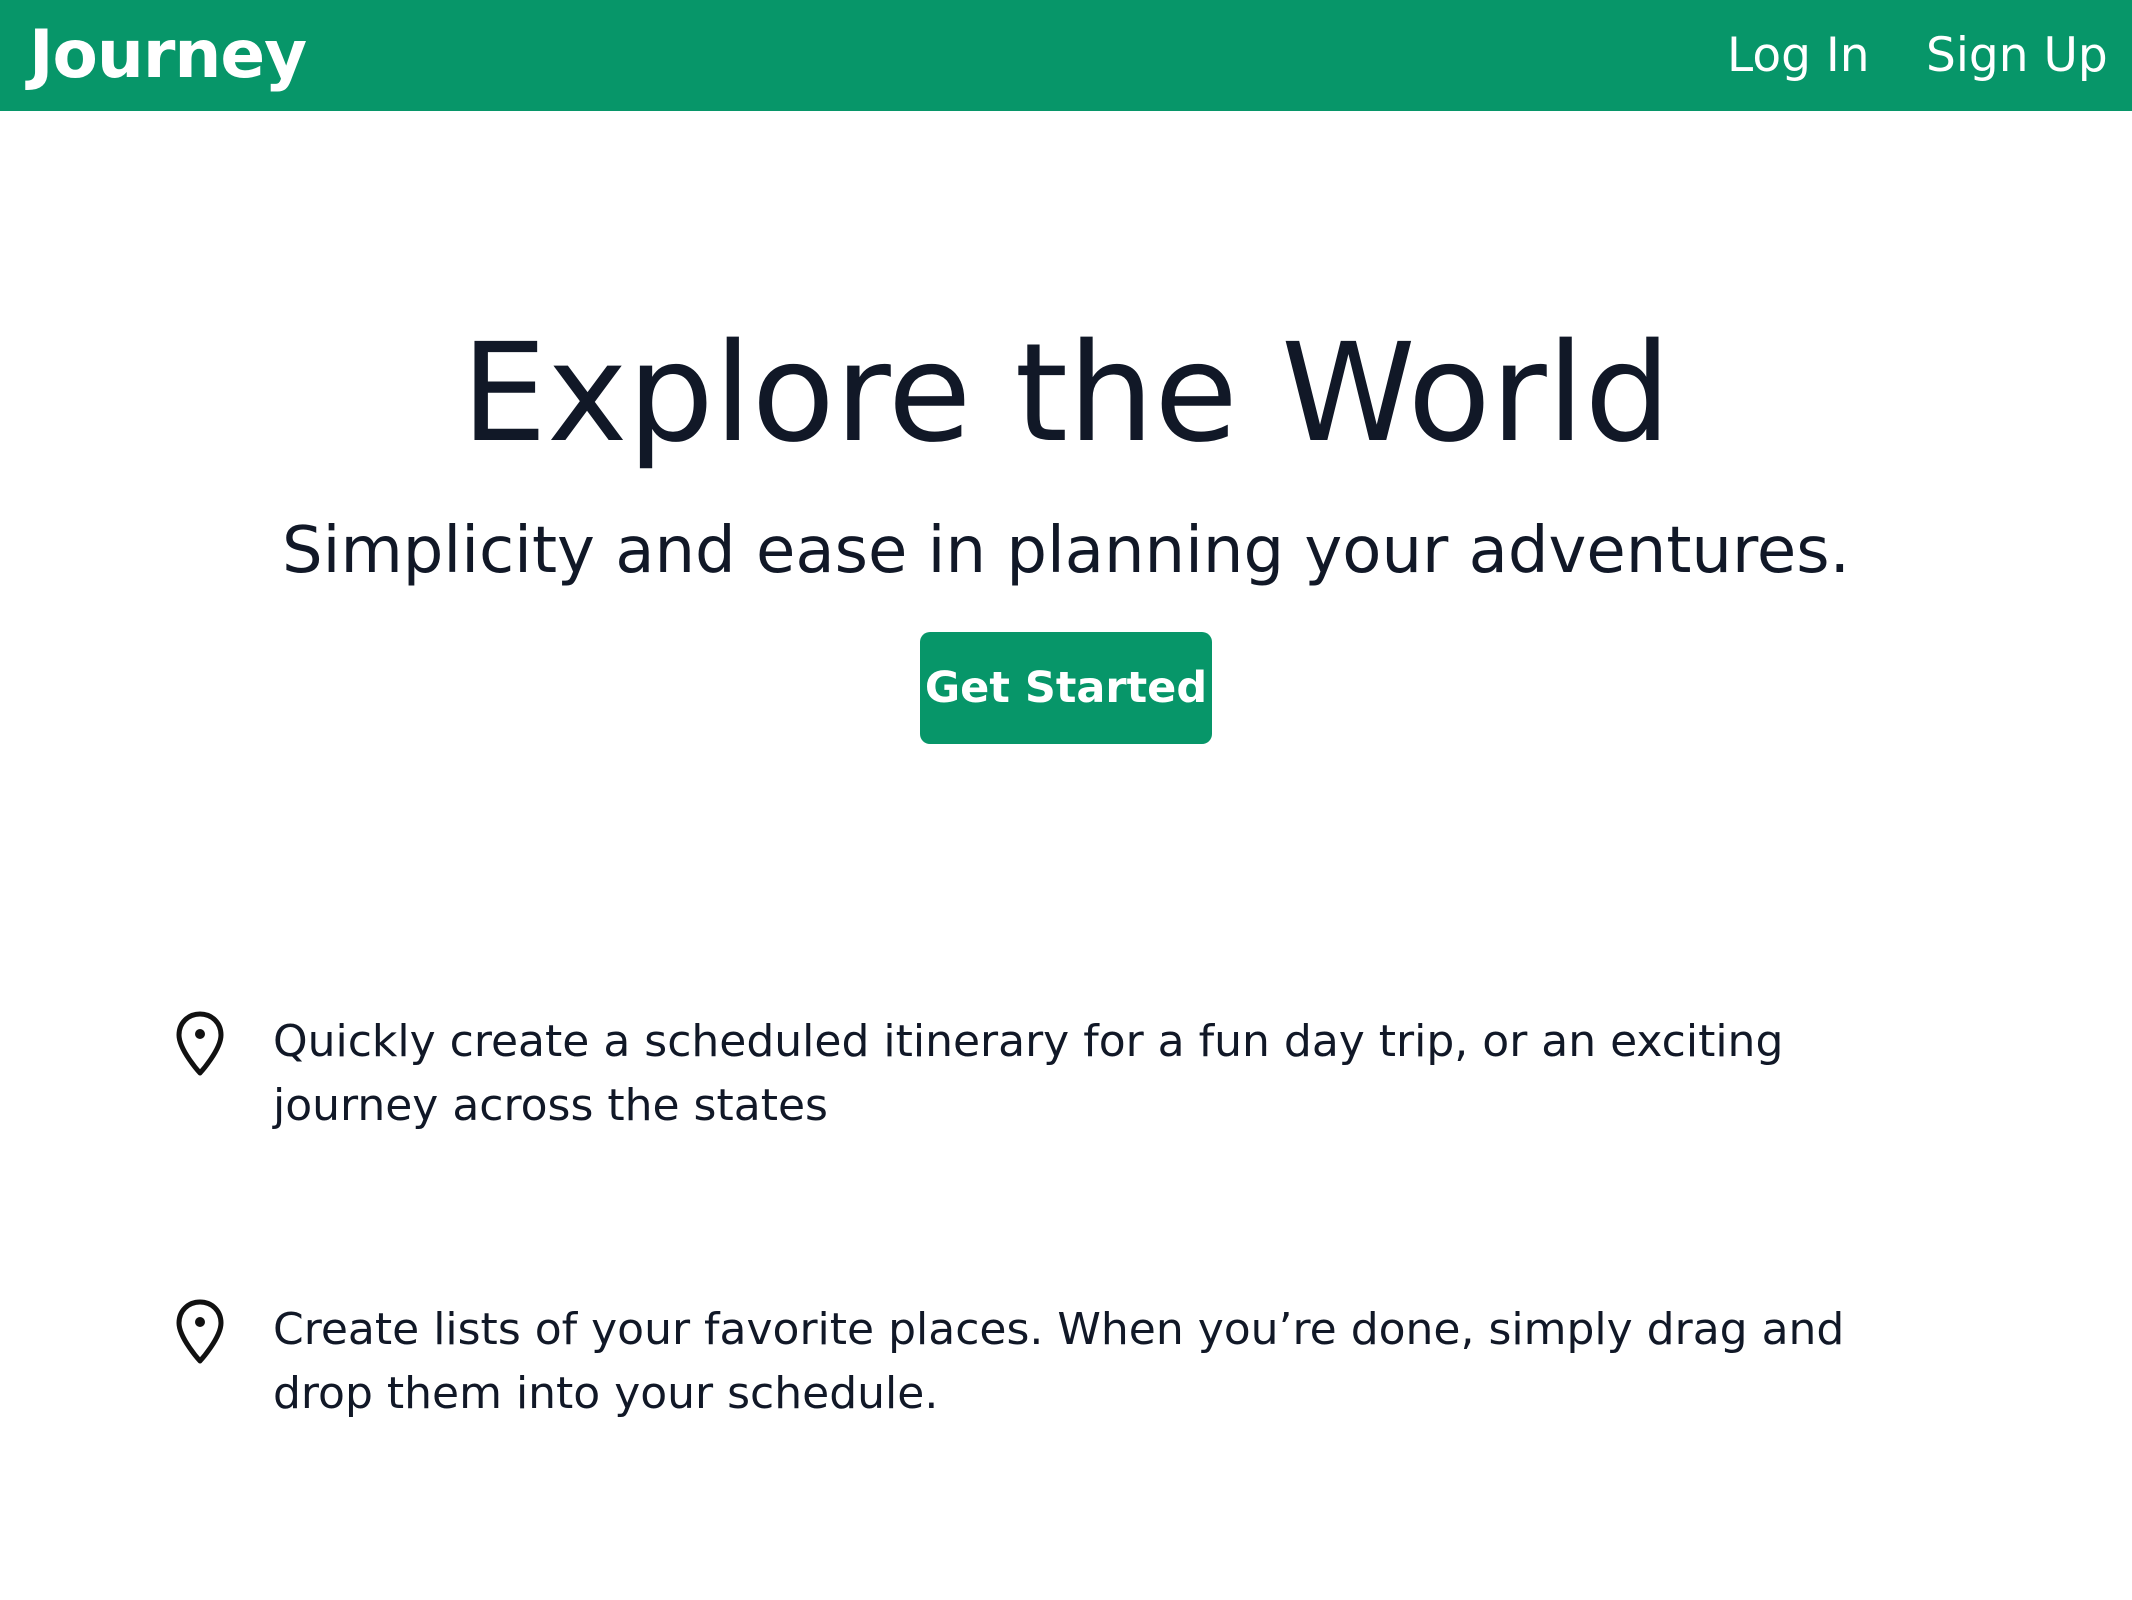 This screenshot has width=2132, height=1600. What do you see at coordinates (1798, 56) in the screenshot?
I see `login-link: Log In` at bounding box center [1798, 56].